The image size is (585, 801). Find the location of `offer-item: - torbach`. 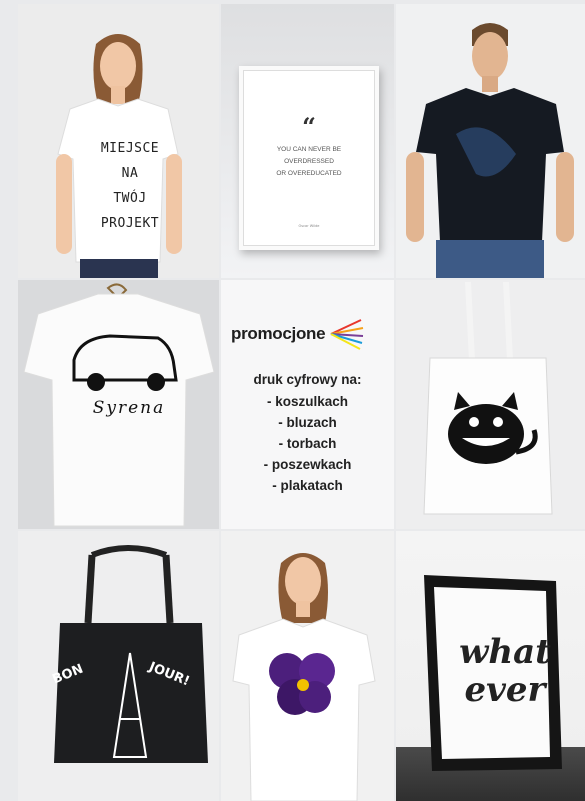

offer-item: - torbach is located at coordinates (307, 443).